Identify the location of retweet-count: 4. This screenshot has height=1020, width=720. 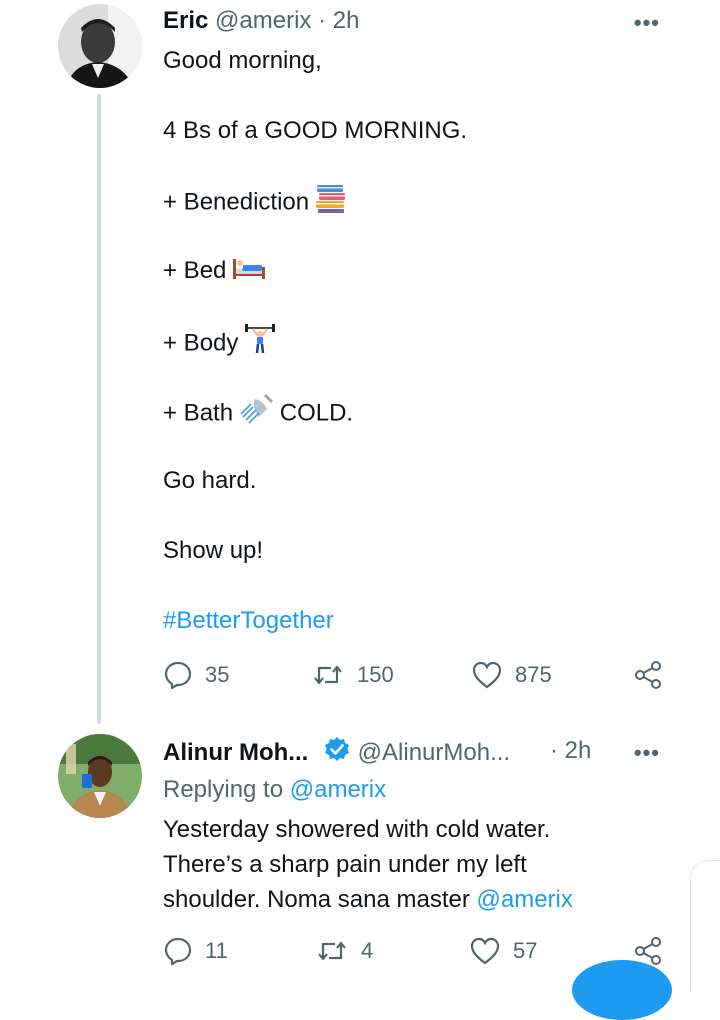
(367, 950).